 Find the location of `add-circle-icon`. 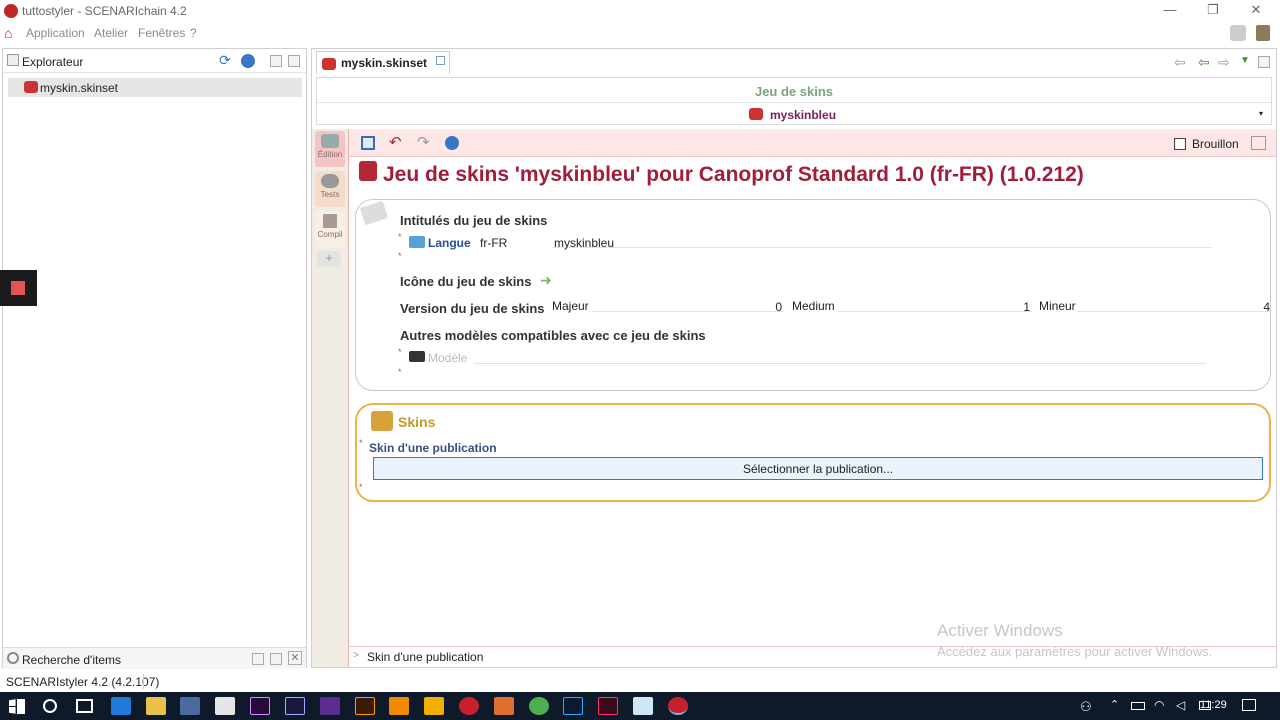

add-circle-icon is located at coordinates (248, 61).